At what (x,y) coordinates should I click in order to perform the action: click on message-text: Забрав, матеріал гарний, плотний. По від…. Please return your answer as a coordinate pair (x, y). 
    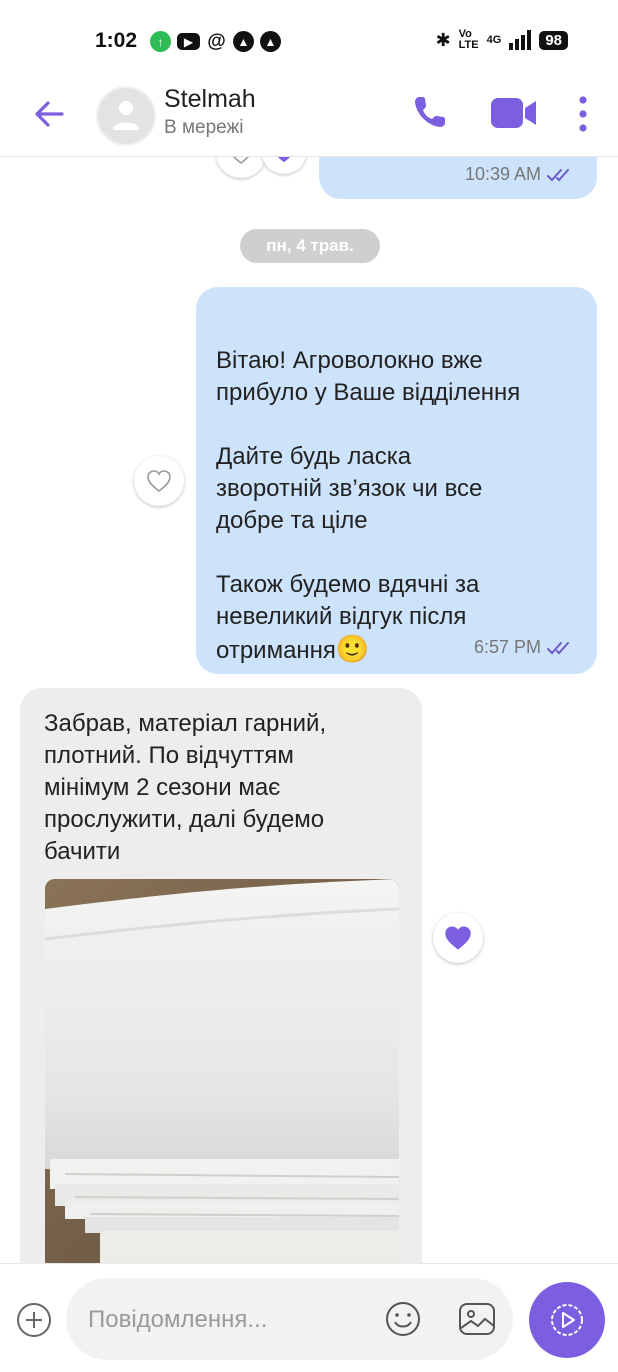
    Looking at the image, I should click on (185, 787).